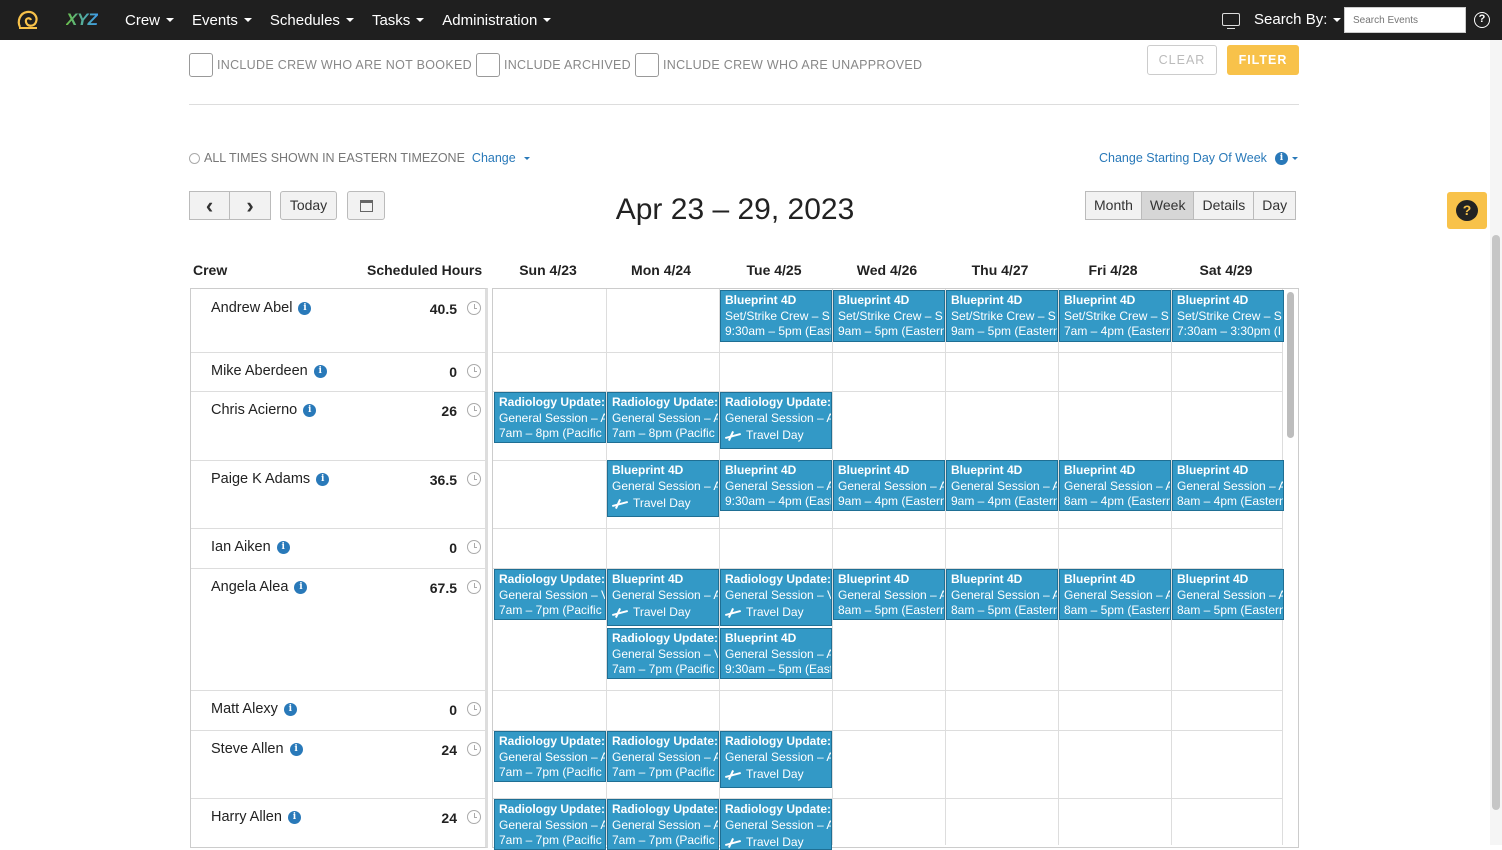 This screenshot has width=1502, height=850. Describe the element at coordinates (254, 709) in the screenshot. I see `crew-name: Matt Alexy i` at that location.